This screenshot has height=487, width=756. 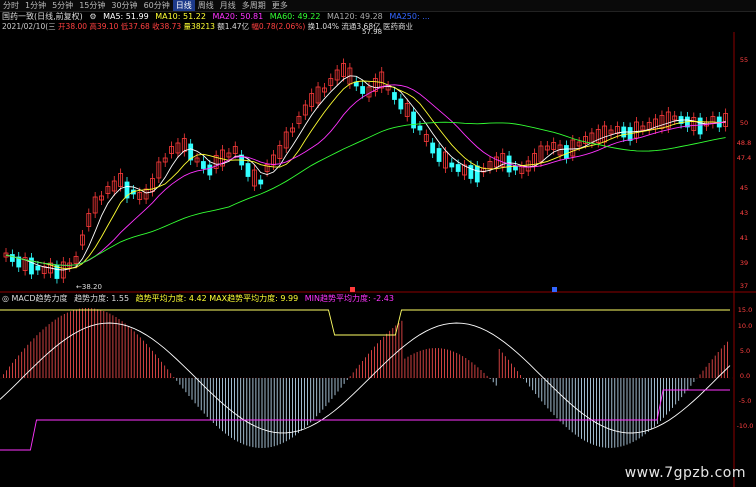 What do you see at coordinates (745, 401) in the screenshot?
I see `macd-tick-label: -5.0` at bounding box center [745, 401].